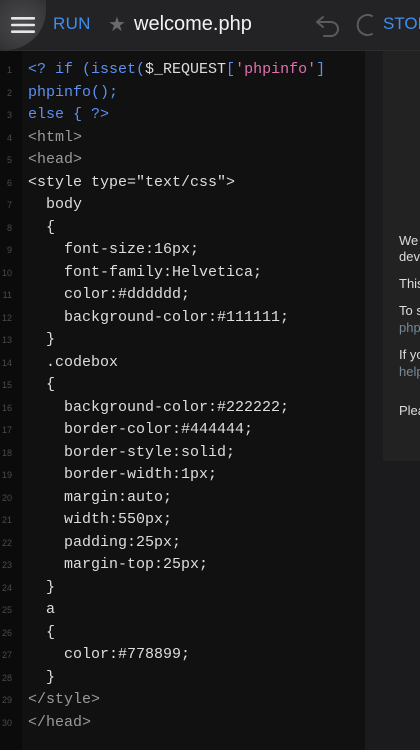  Describe the element at coordinates (182, 723) in the screenshot. I see `code-line: 30 </head>` at that location.